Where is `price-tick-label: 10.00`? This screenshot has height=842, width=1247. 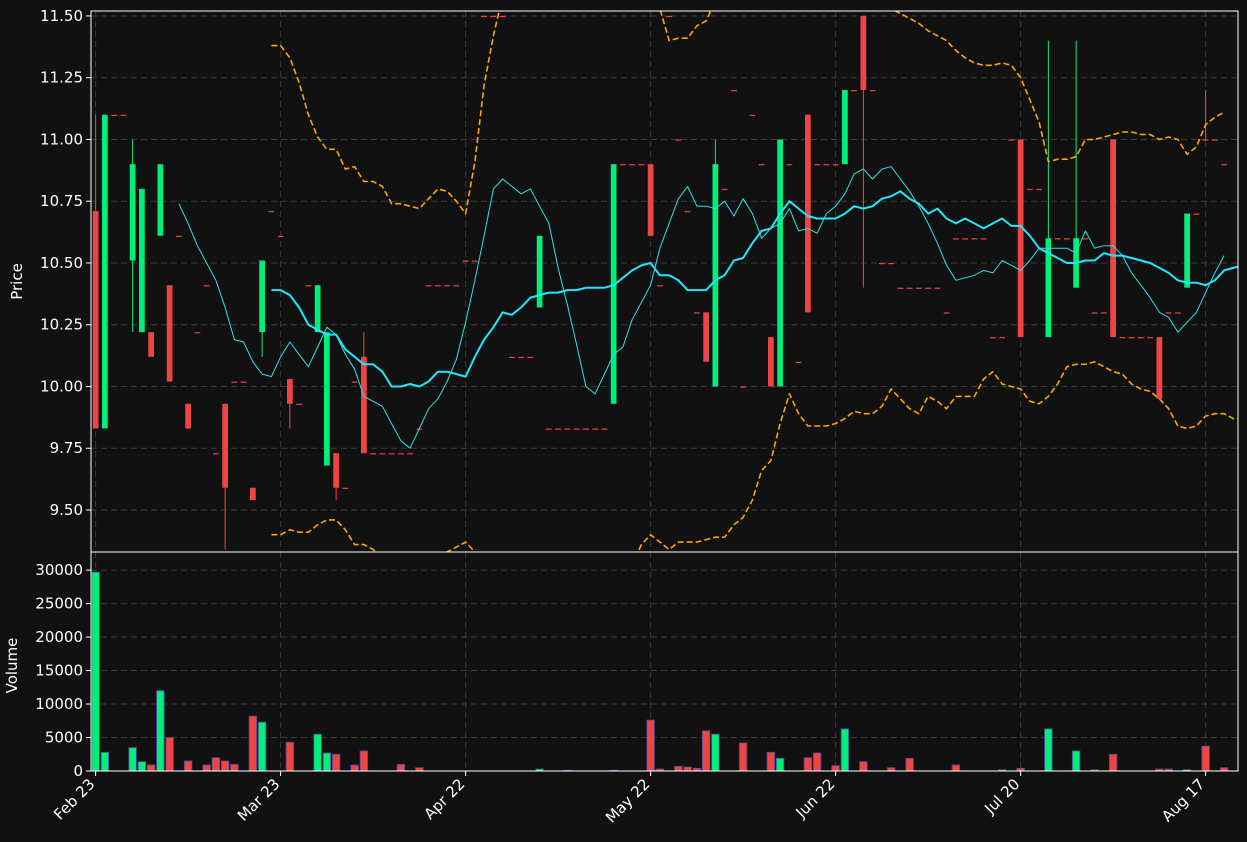 price-tick-label: 10.00 is located at coordinates (61, 386).